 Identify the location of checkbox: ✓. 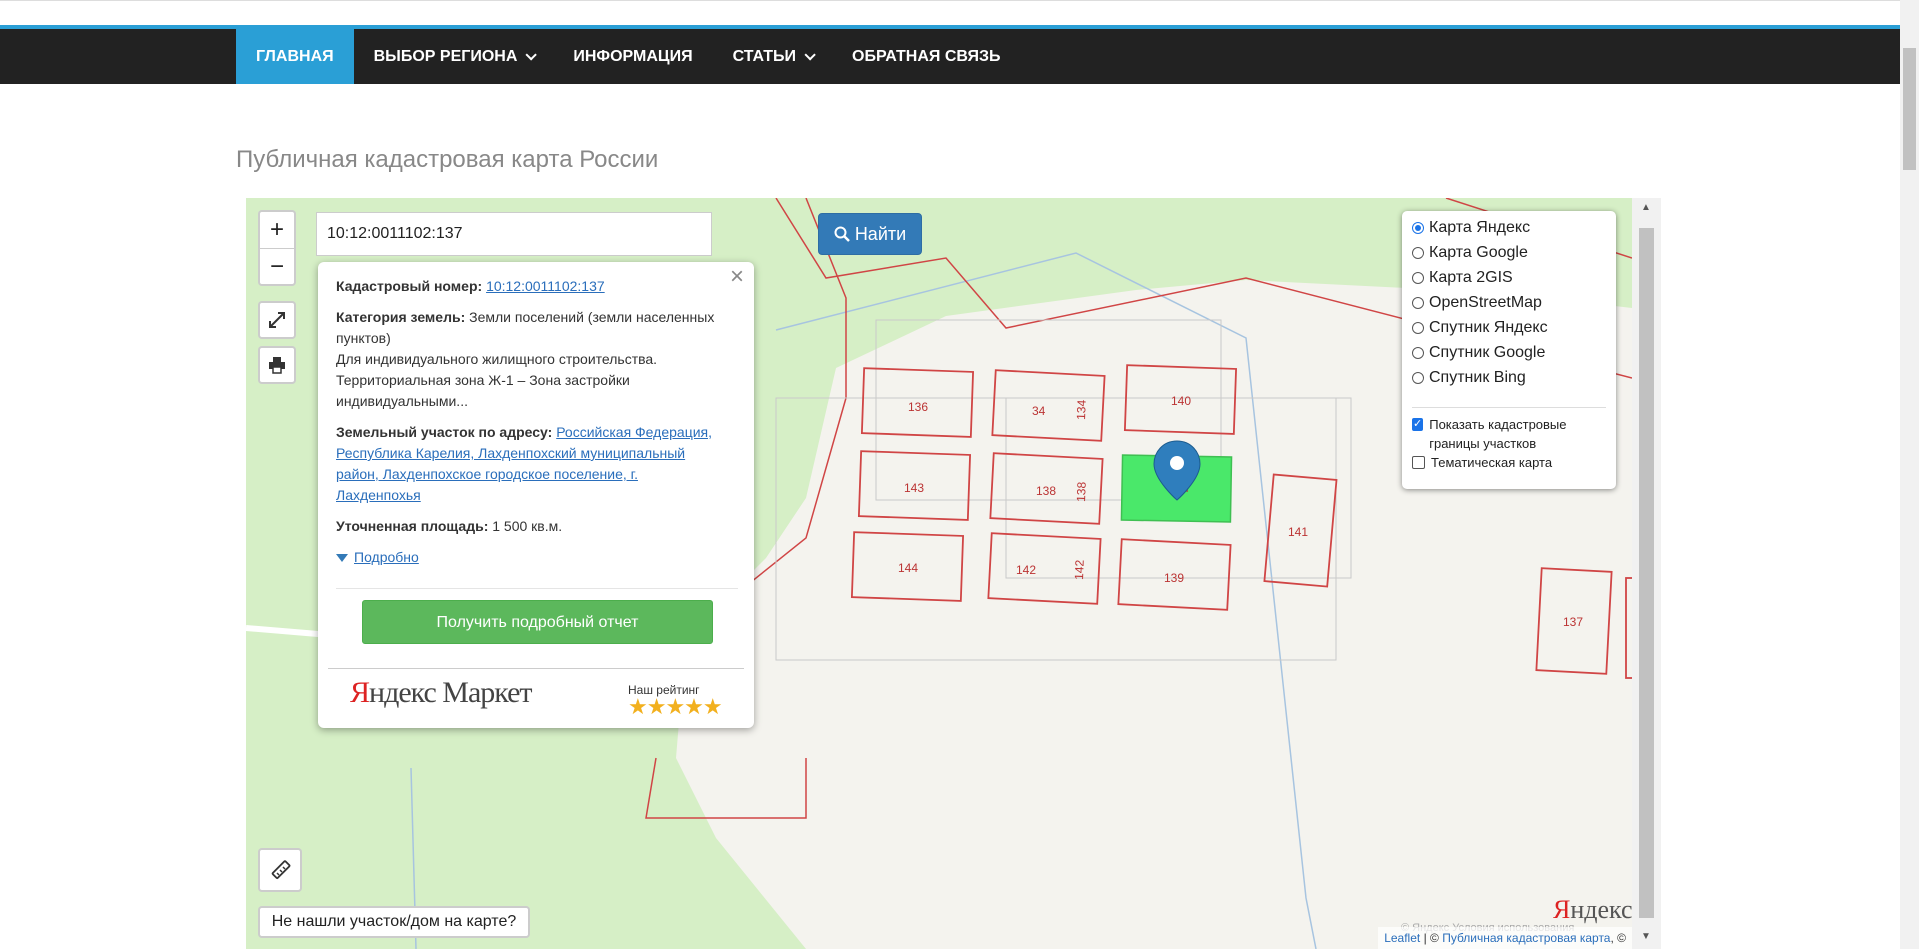
(1418, 424).